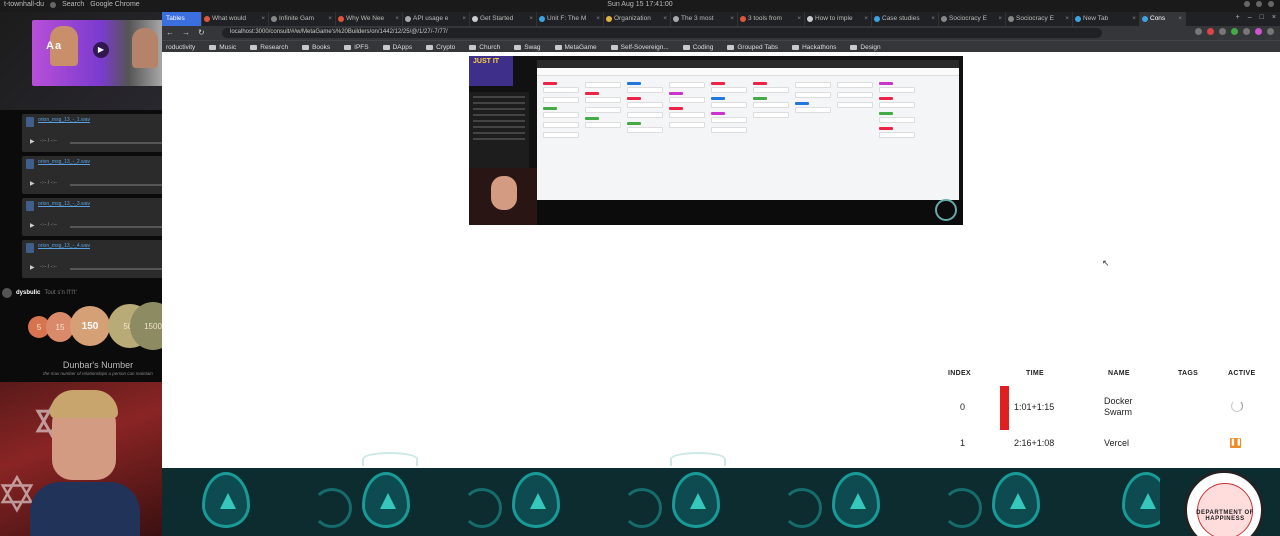 The height and width of the screenshot is (536, 1280). I want to click on new-tab-icon: +, so click(1238, 17).